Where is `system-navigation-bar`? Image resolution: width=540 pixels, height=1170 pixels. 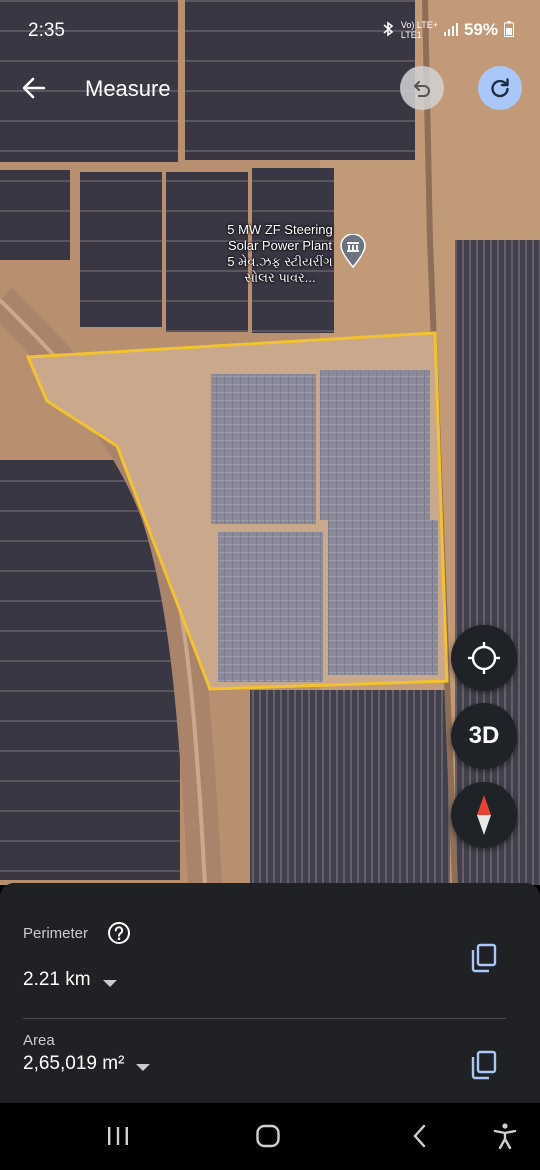
system-navigation-bar is located at coordinates (270, 1136).